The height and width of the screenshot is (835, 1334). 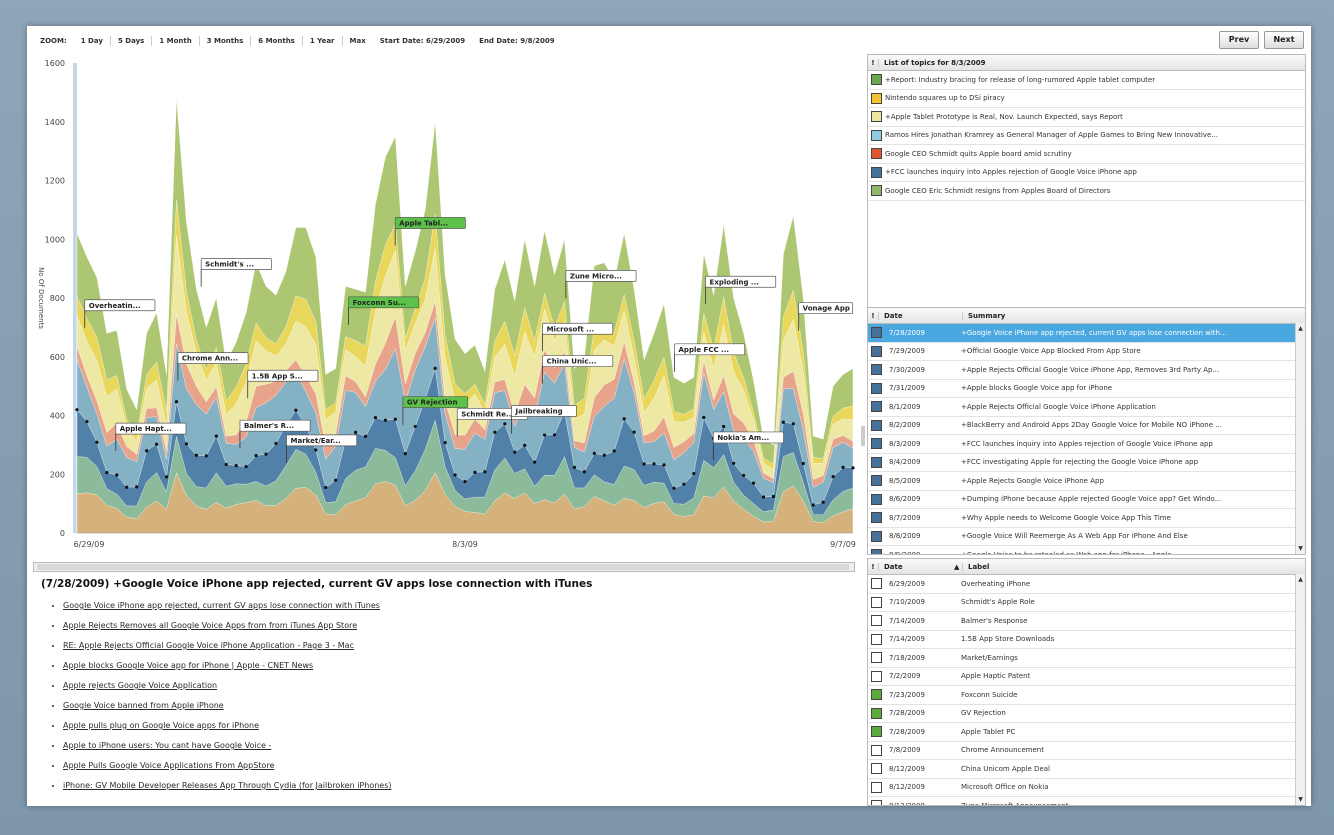 What do you see at coordinates (444, 567) in the screenshot?
I see `timeline-scrollbar` at bounding box center [444, 567].